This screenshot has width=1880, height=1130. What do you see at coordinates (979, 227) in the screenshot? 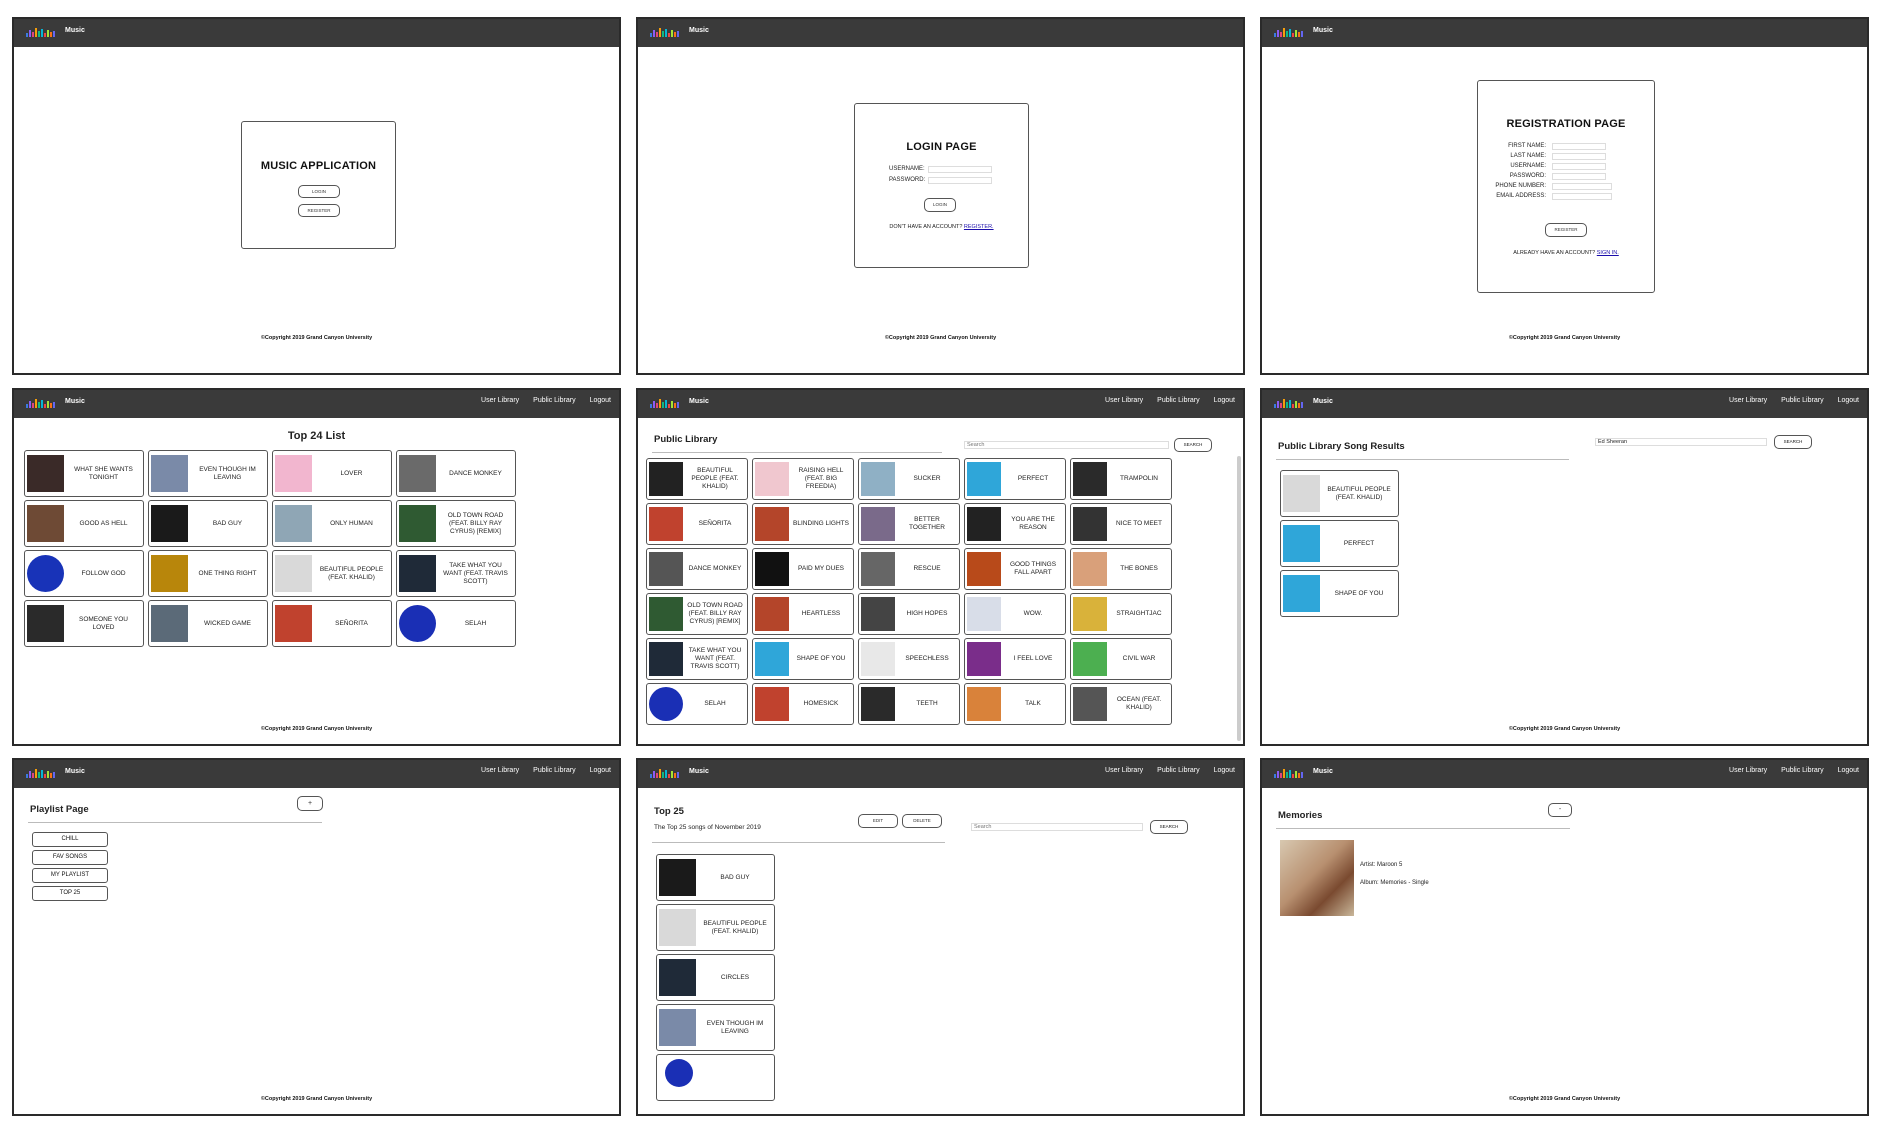
I see `register-link: REGISTER.` at bounding box center [979, 227].